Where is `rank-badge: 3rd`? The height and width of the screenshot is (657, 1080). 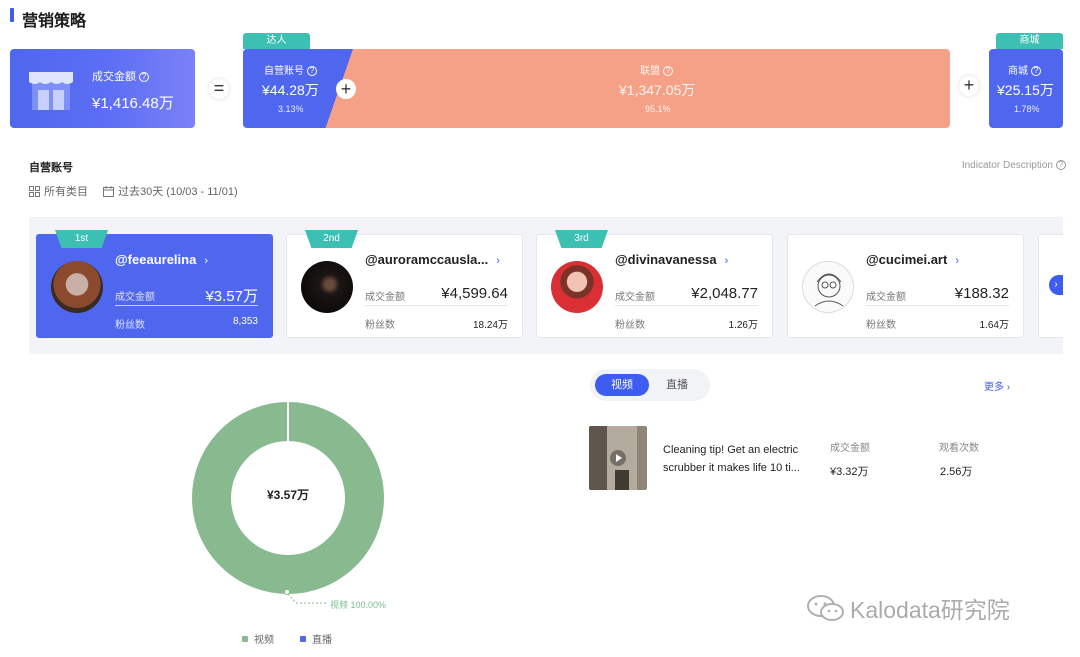
rank-badge: 3rd is located at coordinates (581, 239).